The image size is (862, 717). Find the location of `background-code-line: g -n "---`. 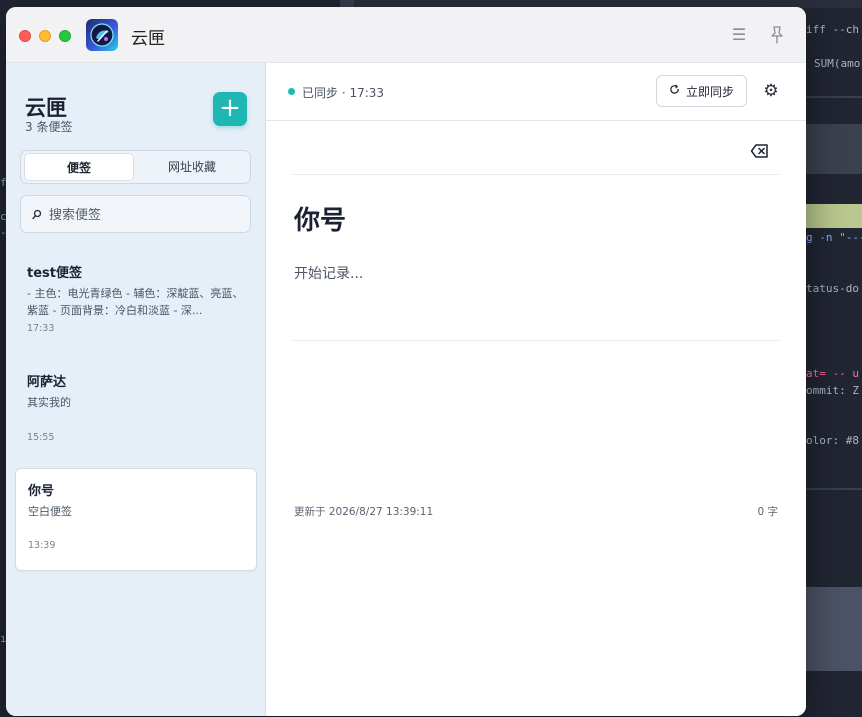

background-code-line: g -n "--- is located at coordinates (834, 237).